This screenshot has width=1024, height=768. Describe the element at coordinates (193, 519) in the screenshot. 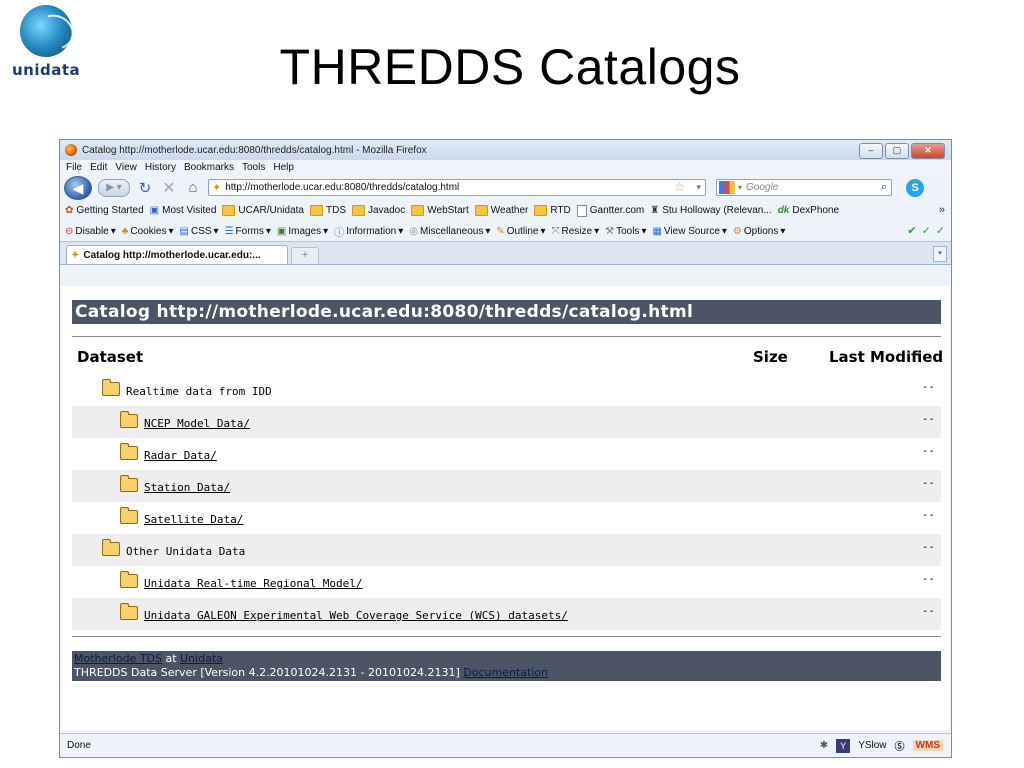

I see `dataset-link: Satellite Data/` at that location.